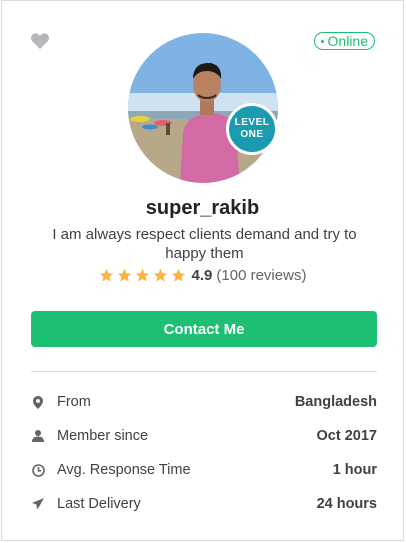  I want to click on divider, so click(204, 371).